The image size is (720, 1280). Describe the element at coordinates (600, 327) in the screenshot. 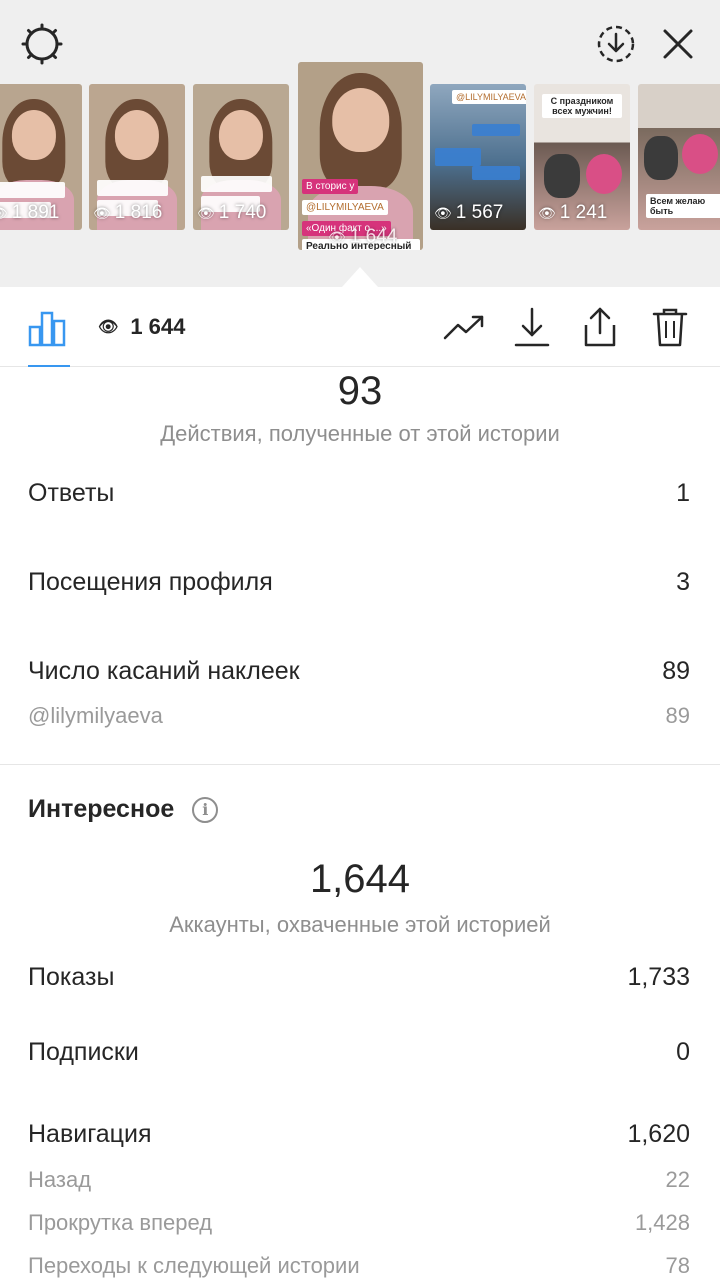

I see `share-icon` at that location.